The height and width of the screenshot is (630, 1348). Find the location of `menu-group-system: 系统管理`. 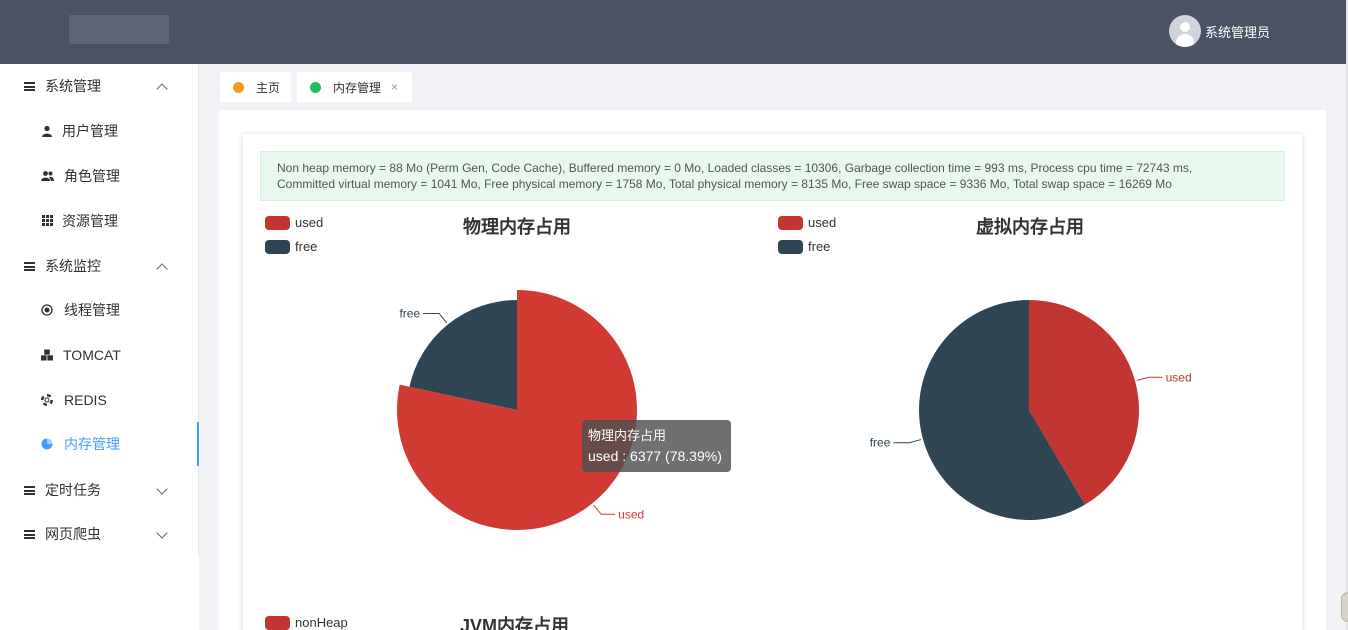

menu-group-system: 系统管理 is located at coordinates (99, 86).